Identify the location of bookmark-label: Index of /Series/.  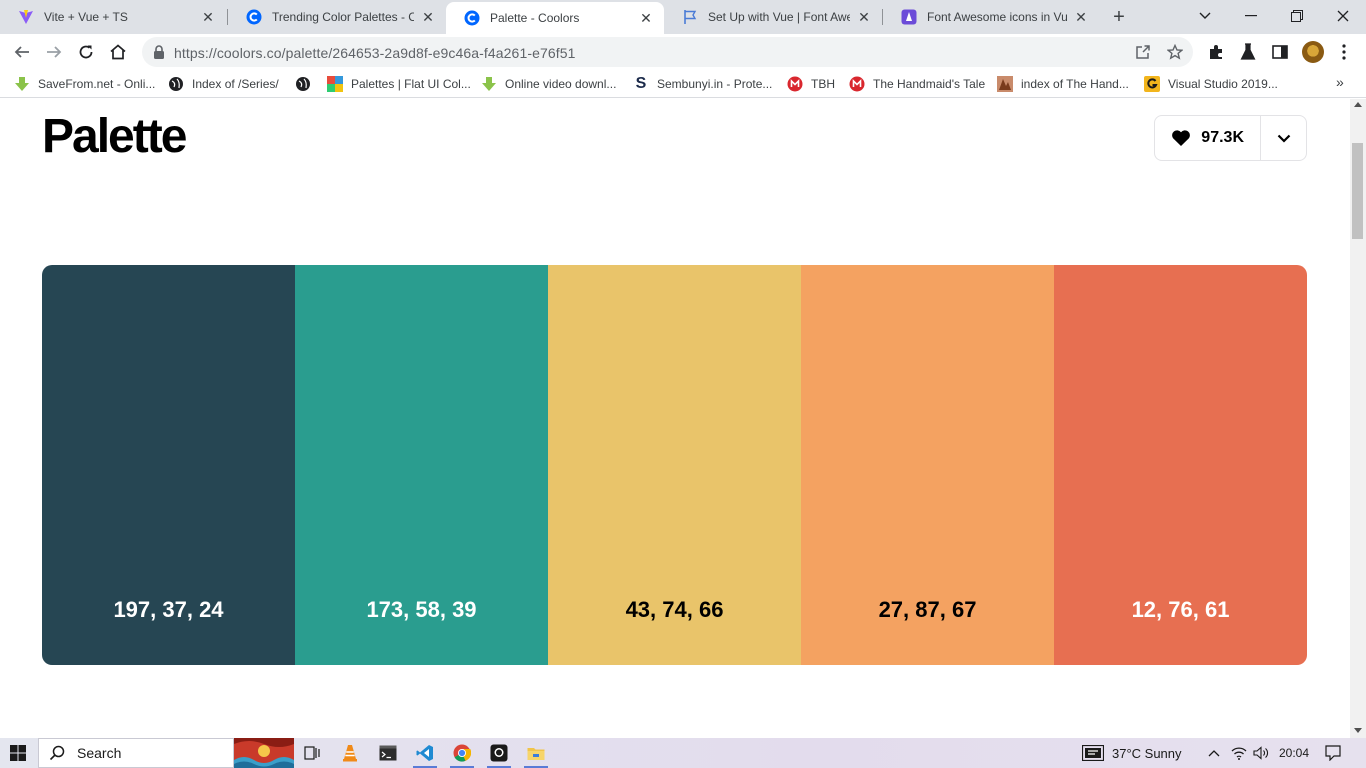
(235, 84).